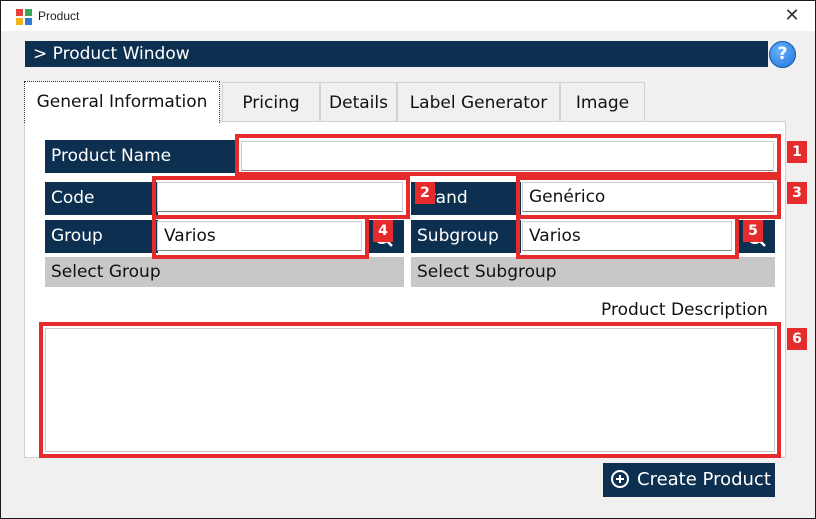 This screenshot has height=519, width=816. I want to click on highlight-number-3: 3, so click(797, 193).